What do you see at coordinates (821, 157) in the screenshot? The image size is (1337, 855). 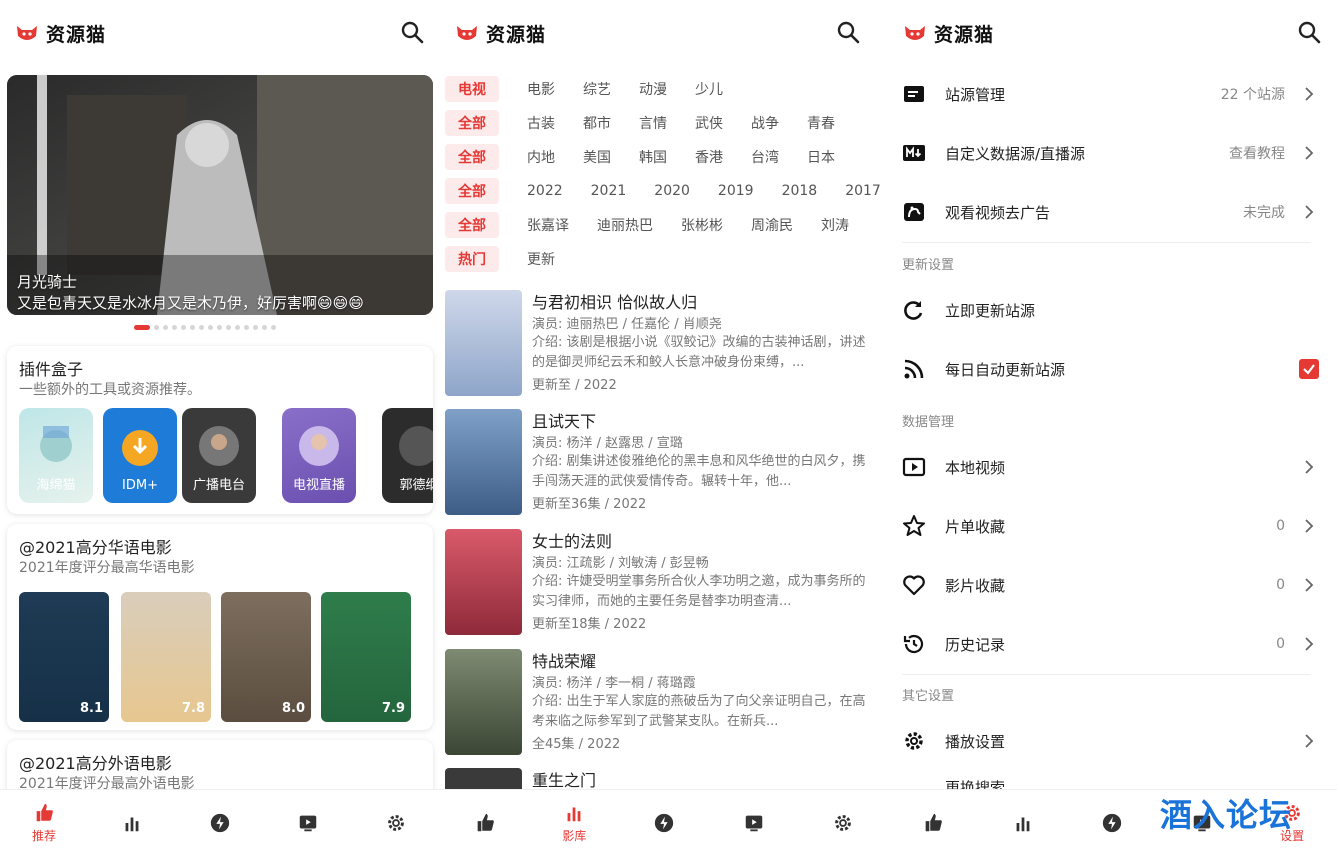 I see `filter-option: 日本` at bounding box center [821, 157].